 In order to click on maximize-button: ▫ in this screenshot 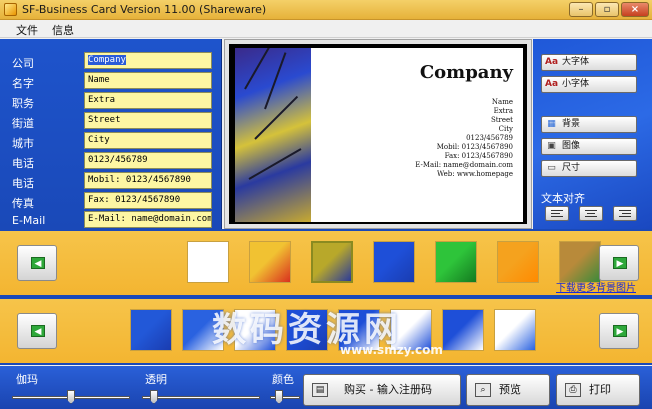, I will do `click(607, 9)`.